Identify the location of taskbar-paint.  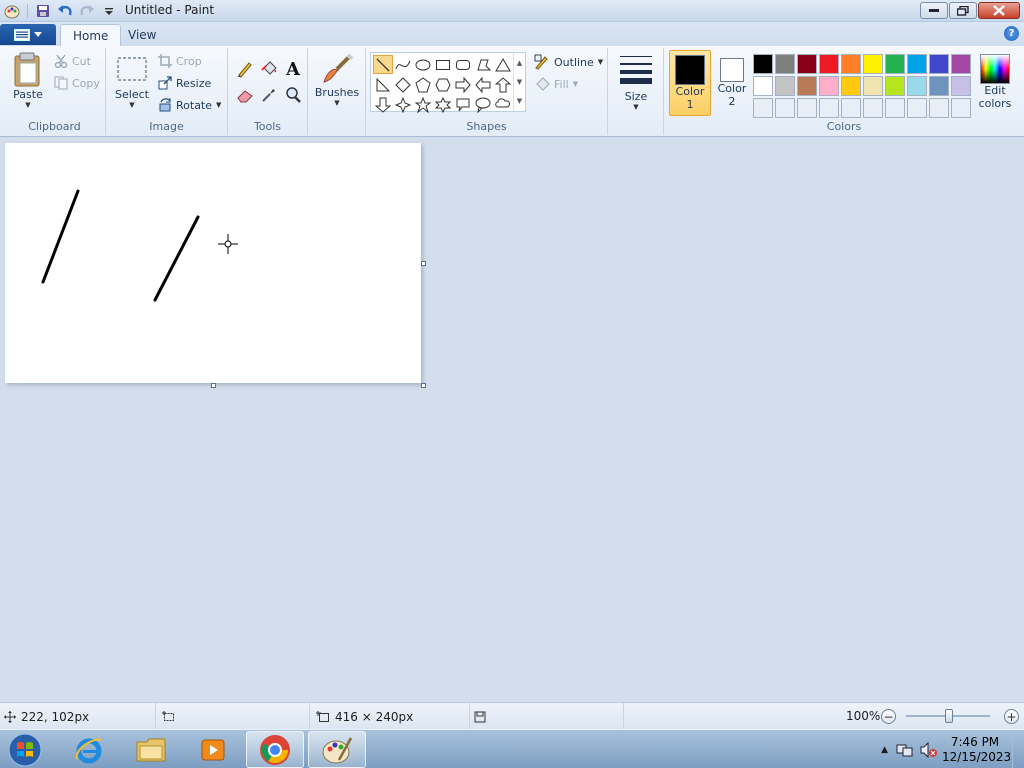
(337, 749).